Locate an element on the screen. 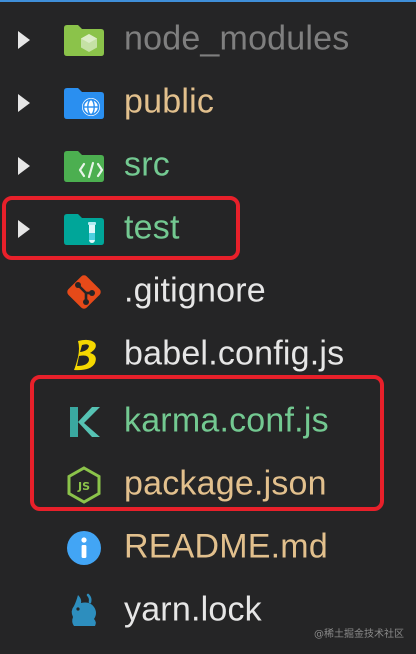 This screenshot has height=654, width=416. tree-item-label: README.md is located at coordinates (226, 546).